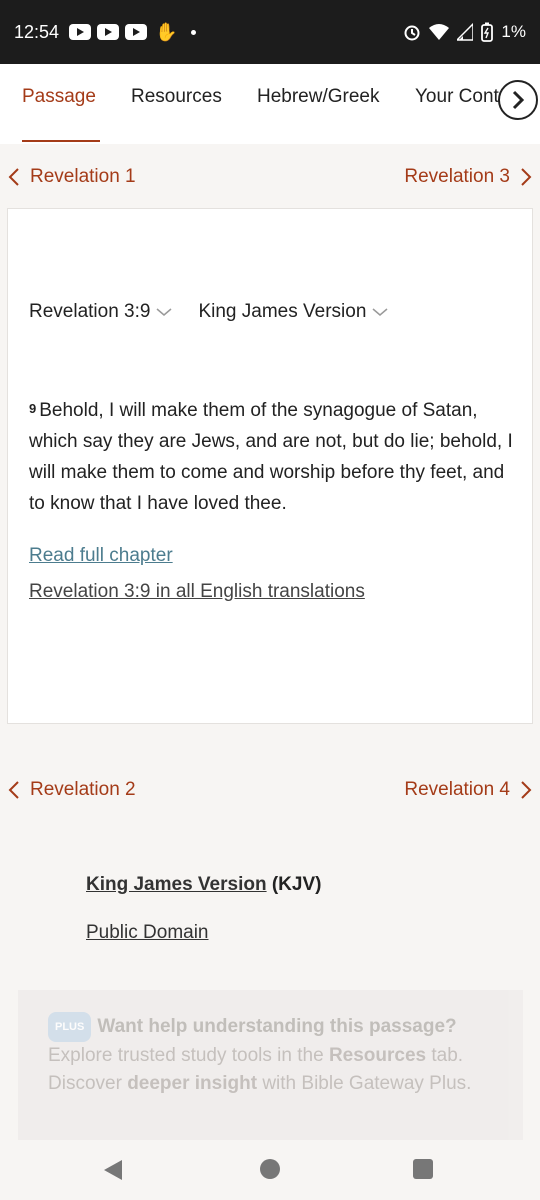 The height and width of the screenshot is (1200, 540). Describe the element at coordinates (83, 176) in the screenshot. I see `previous-chapter-label: Revelation 1` at that location.